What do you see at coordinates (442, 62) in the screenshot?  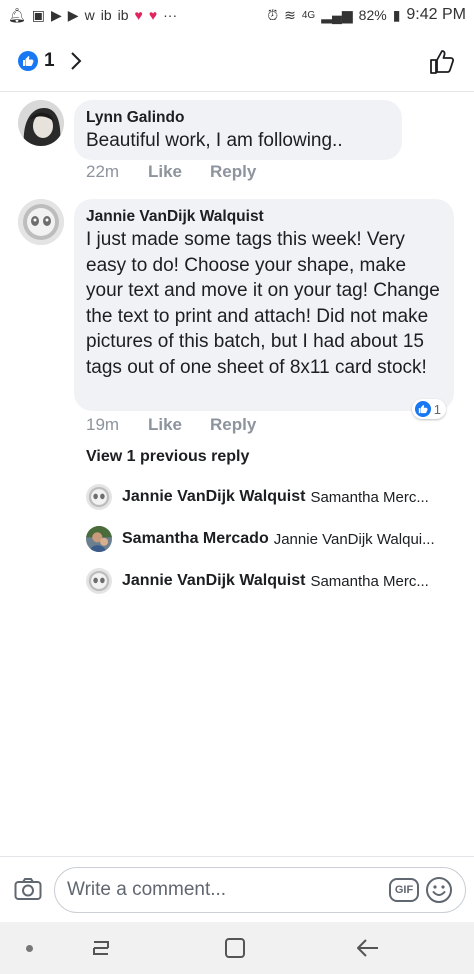 I see `thumbs-up-icon` at bounding box center [442, 62].